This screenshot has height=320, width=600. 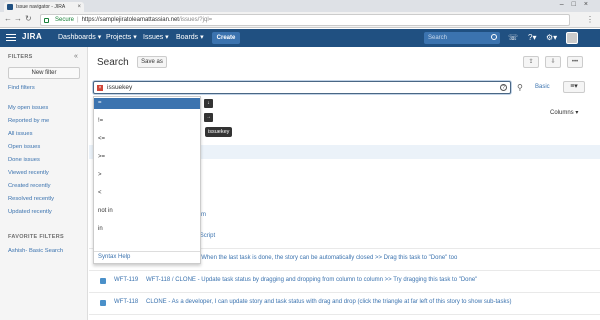 I want to click on issue-key: WFT-119, so click(x=126, y=280).